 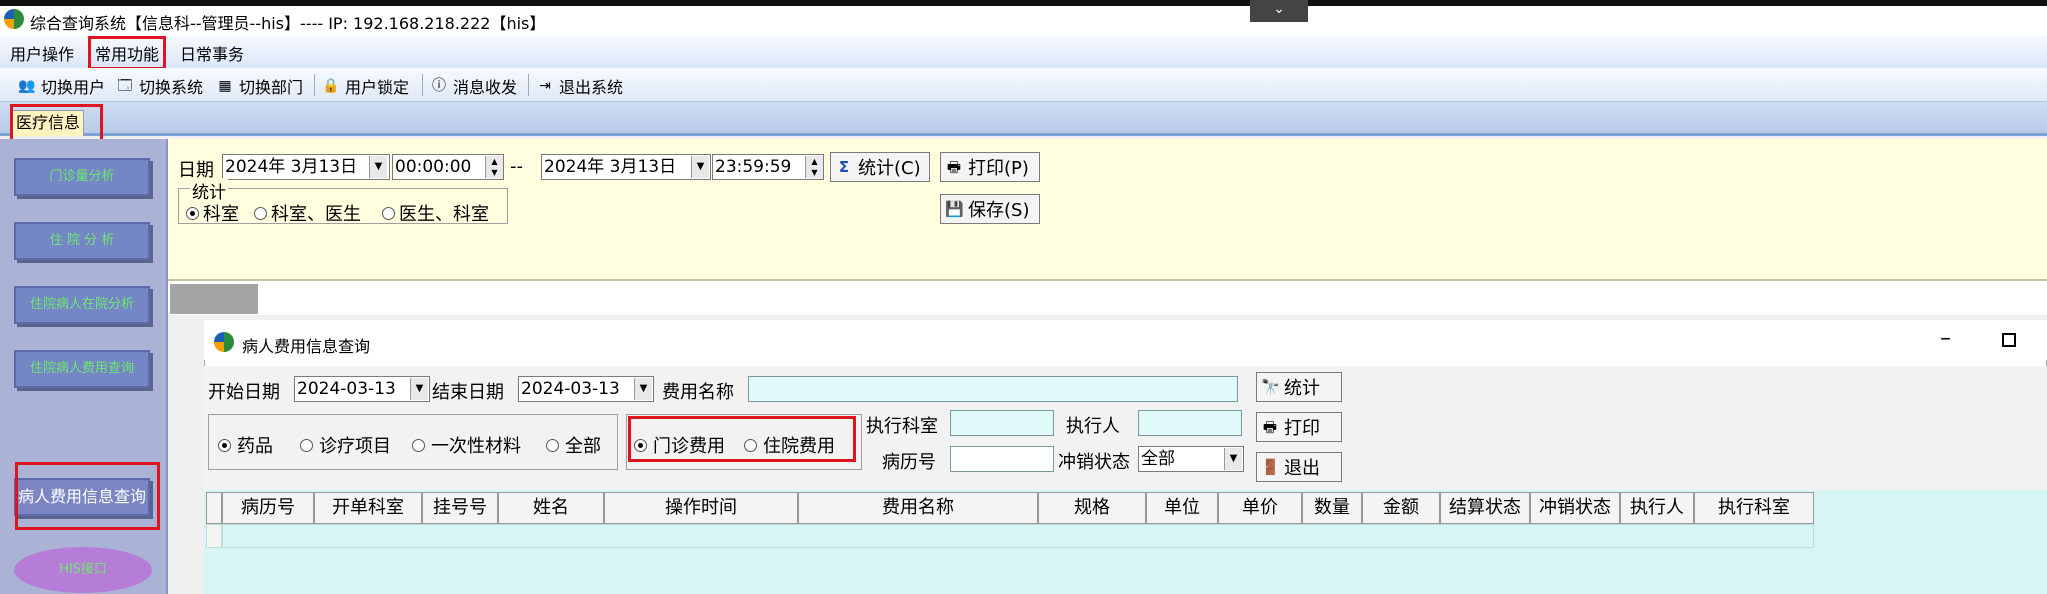 What do you see at coordinates (1182, 508) in the screenshot?
I see `col-unit: 单位` at bounding box center [1182, 508].